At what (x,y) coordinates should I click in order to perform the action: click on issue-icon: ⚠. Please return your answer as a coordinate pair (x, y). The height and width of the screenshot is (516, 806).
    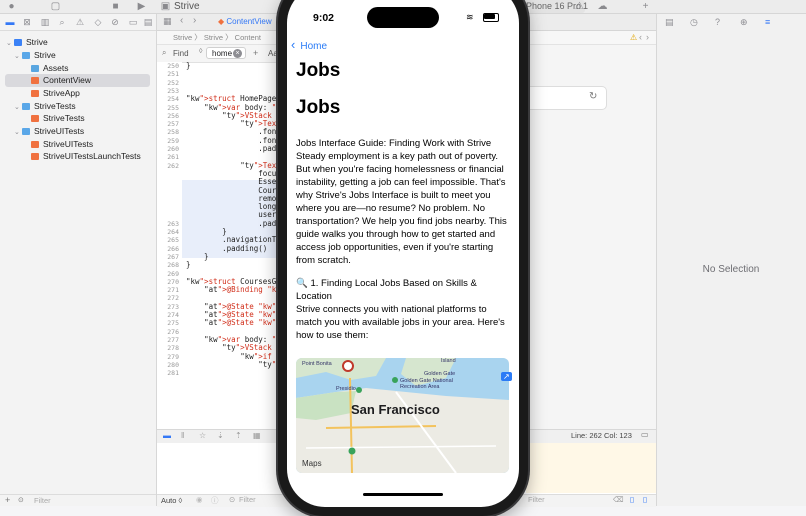
    Looking at the image, I should click on (80, 22).